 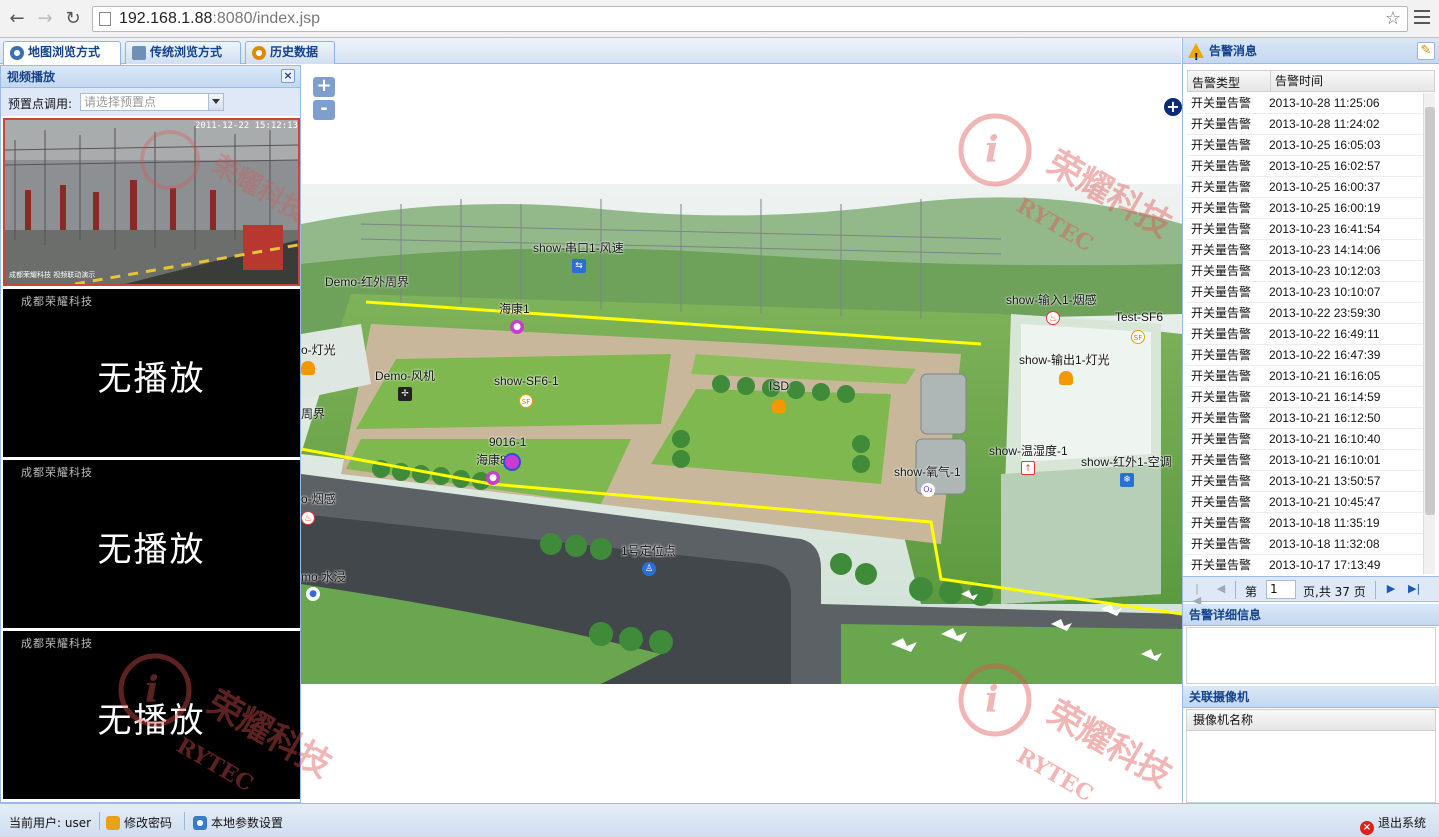 I want to click on map-label-light: o-灯光, so click(x=318, y=349).